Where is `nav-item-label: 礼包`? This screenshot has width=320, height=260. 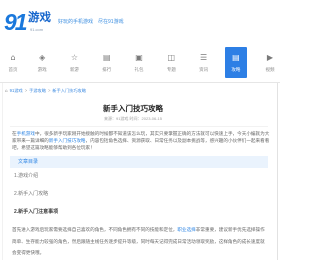 nav-item-label: 礼包 is located at coordinates (139, 69).